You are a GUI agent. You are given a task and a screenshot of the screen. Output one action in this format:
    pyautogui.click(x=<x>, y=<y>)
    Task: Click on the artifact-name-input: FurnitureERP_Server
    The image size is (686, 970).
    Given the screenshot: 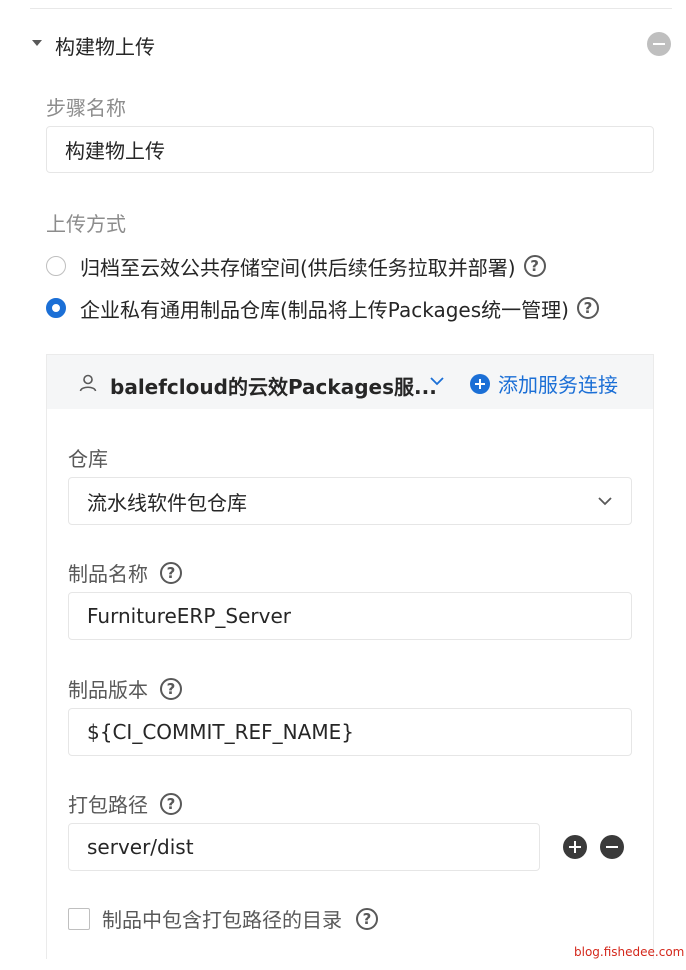 What is the action you would take?
    pyautogui.click(x=350, y=616)
    